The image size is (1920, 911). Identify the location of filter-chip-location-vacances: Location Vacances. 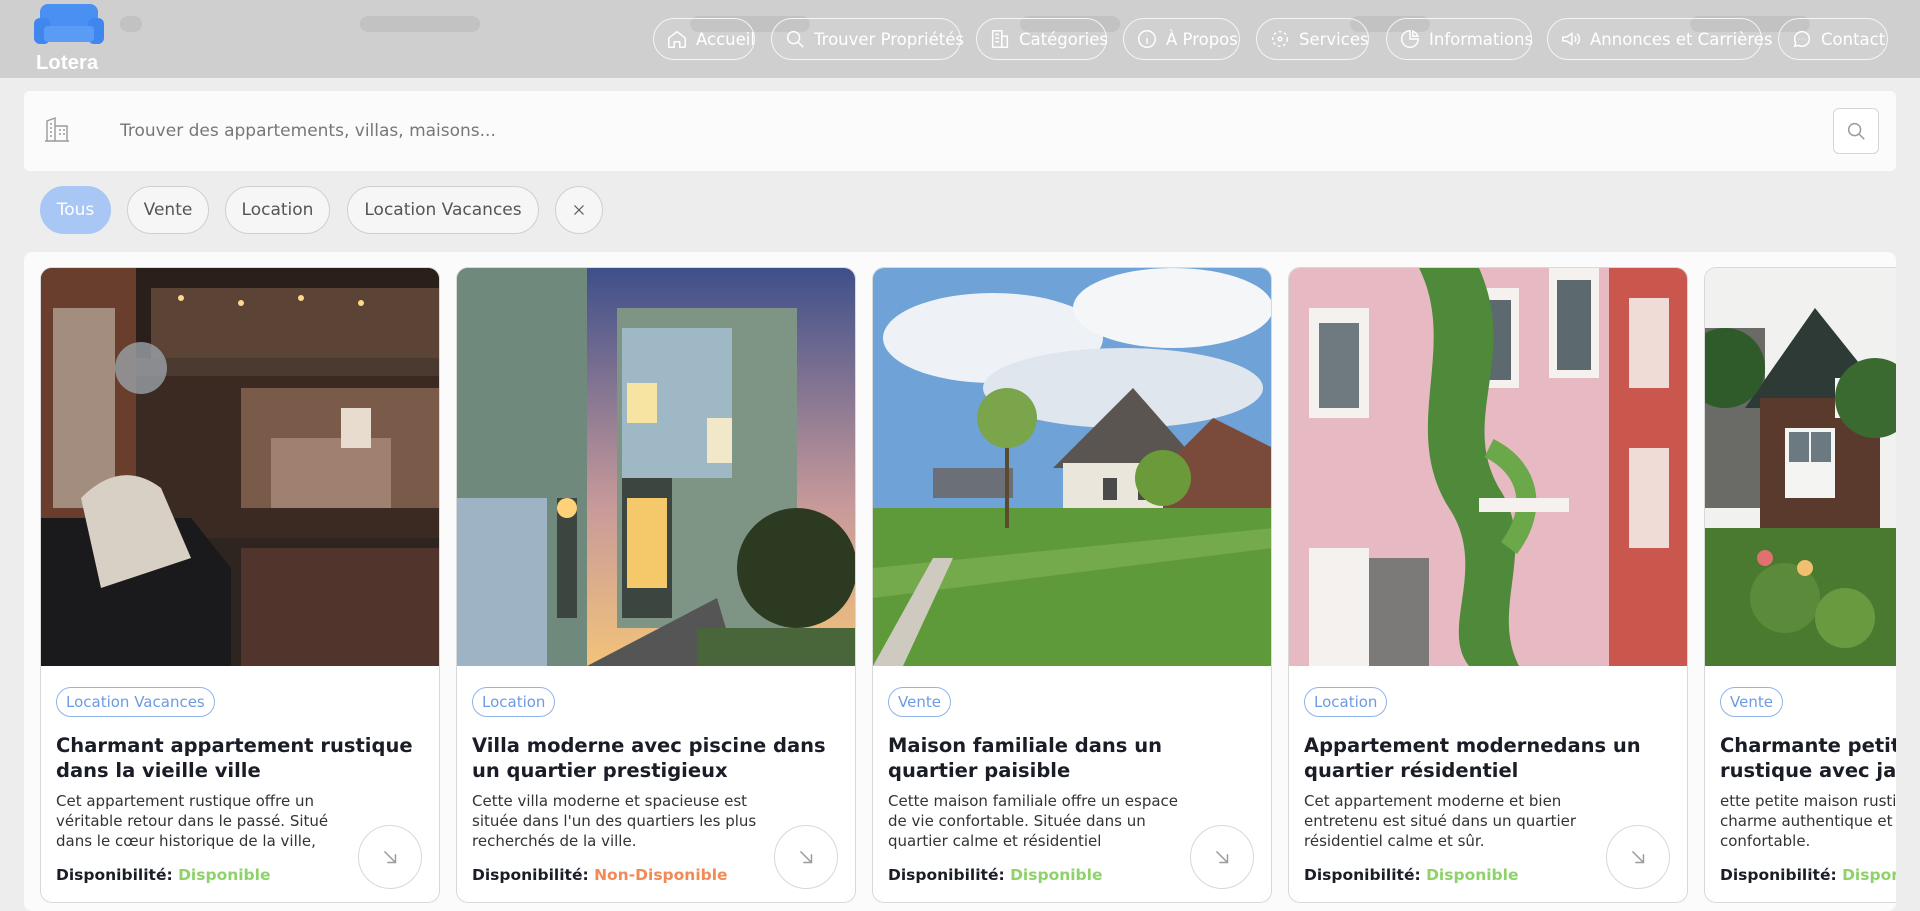
(443, 210).